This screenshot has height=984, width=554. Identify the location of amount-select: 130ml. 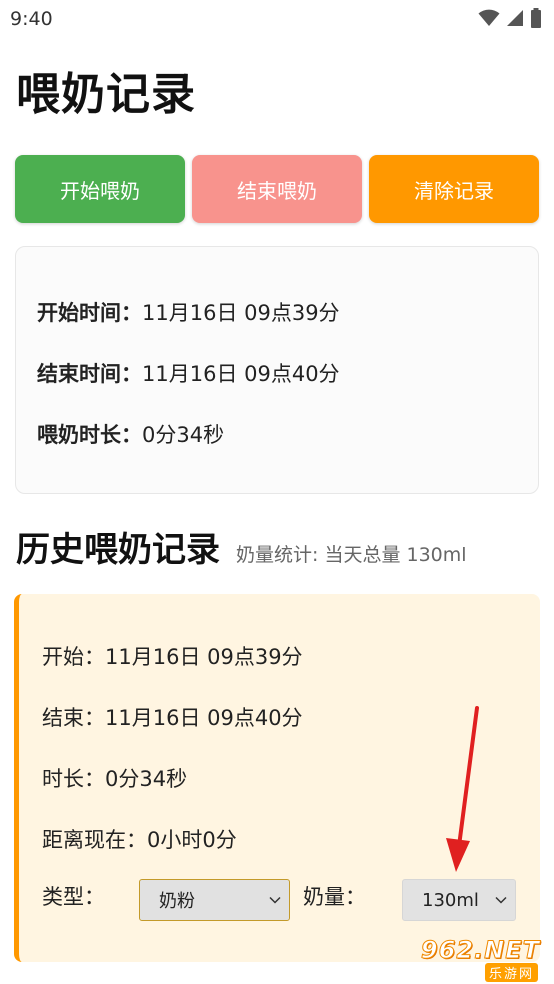
(459, 900).